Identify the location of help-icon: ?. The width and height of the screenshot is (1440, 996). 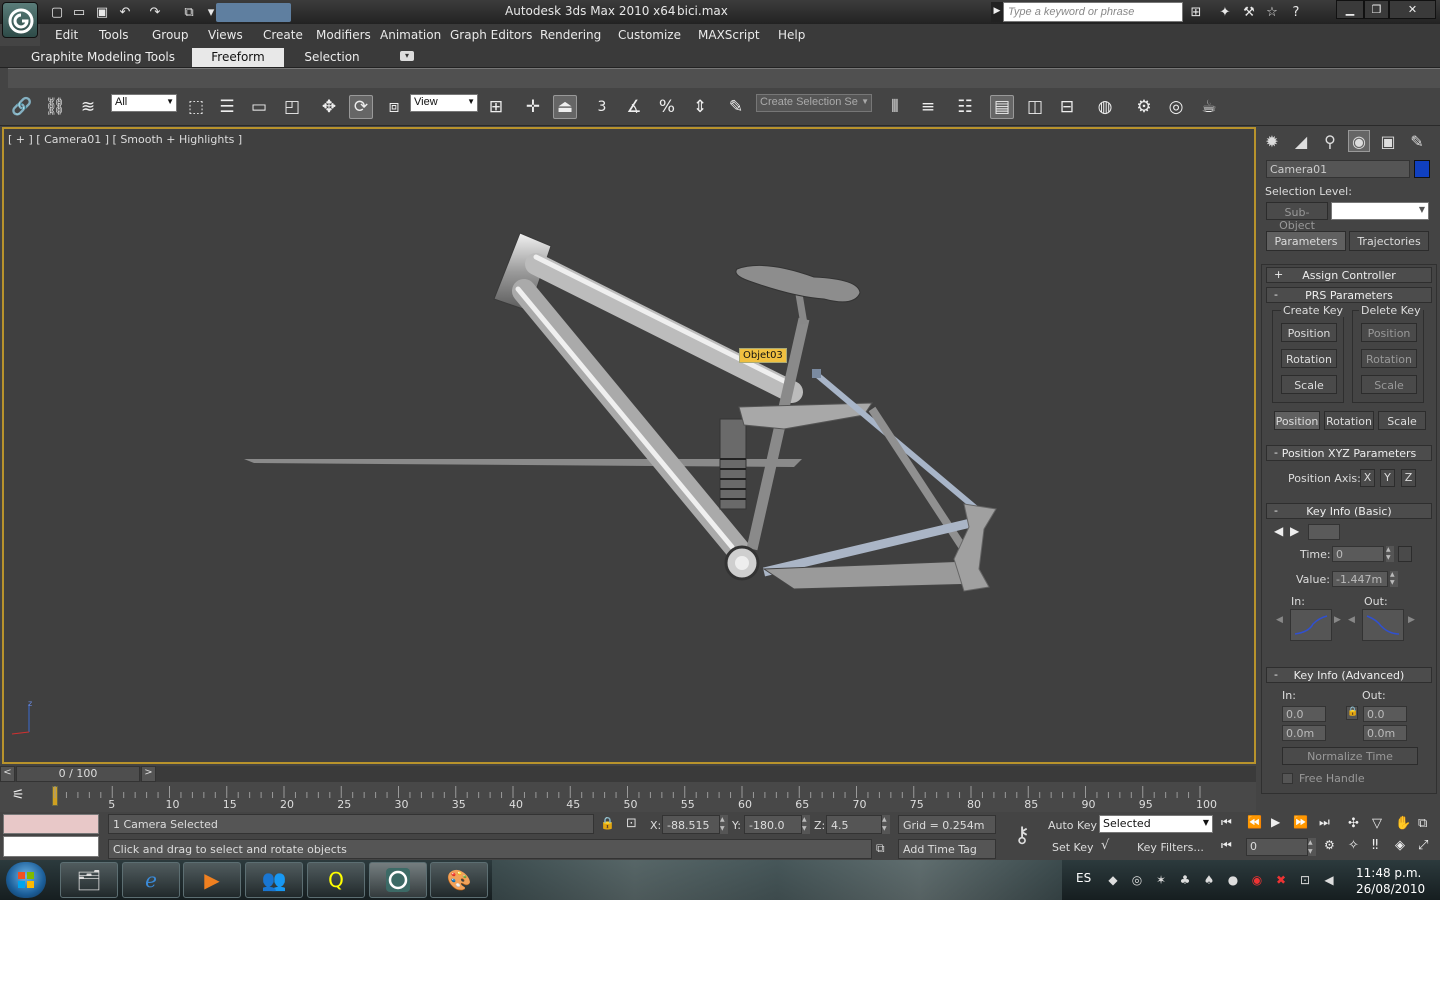
(1296, 12).